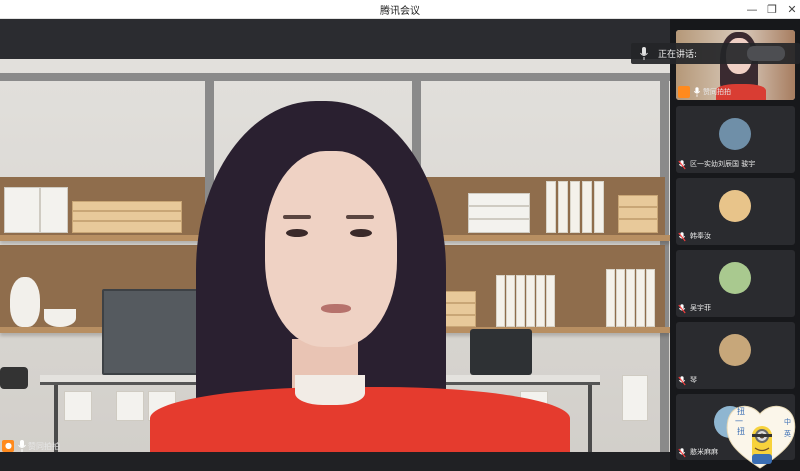  I want to click on host-badge: ●, so click(8, 446).